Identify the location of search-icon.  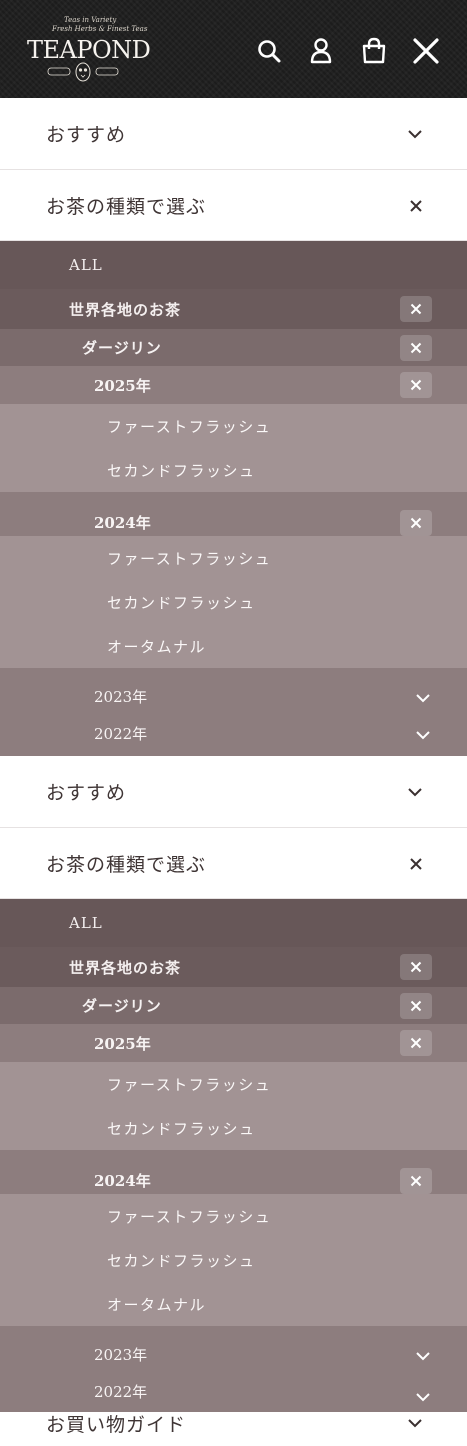
(269, 51).